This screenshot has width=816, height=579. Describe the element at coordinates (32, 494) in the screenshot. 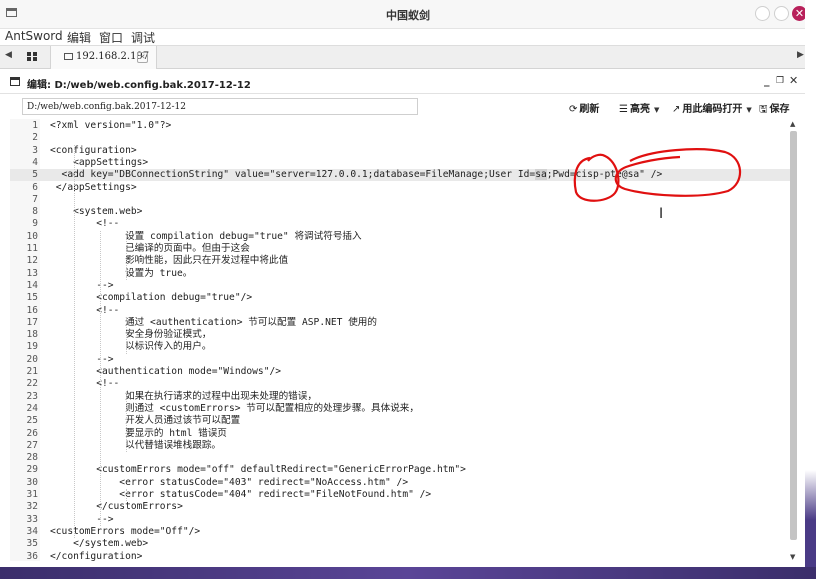

I see `line-number: 31` at that location.